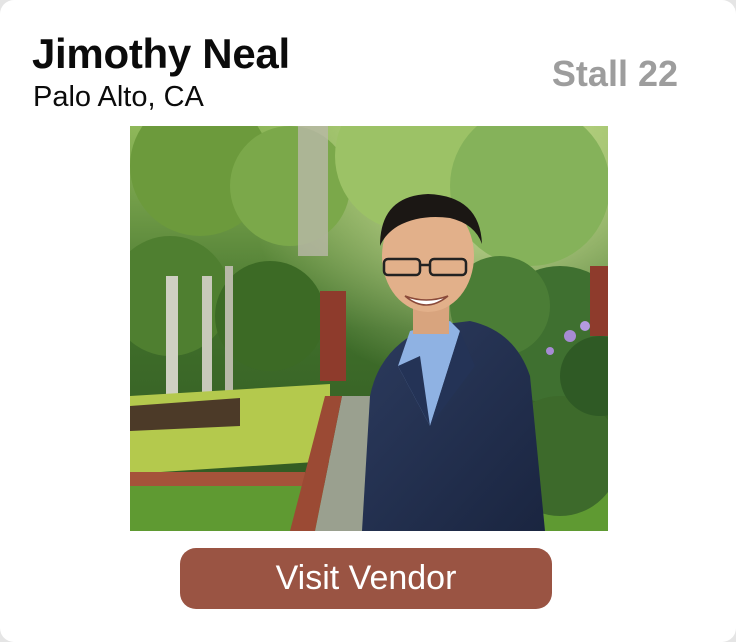 The image size is (736, 642). Describe the element at coordinates (118, 97) in the screenshot. I see `vendor-location: Palo Alto, CA` at that location.